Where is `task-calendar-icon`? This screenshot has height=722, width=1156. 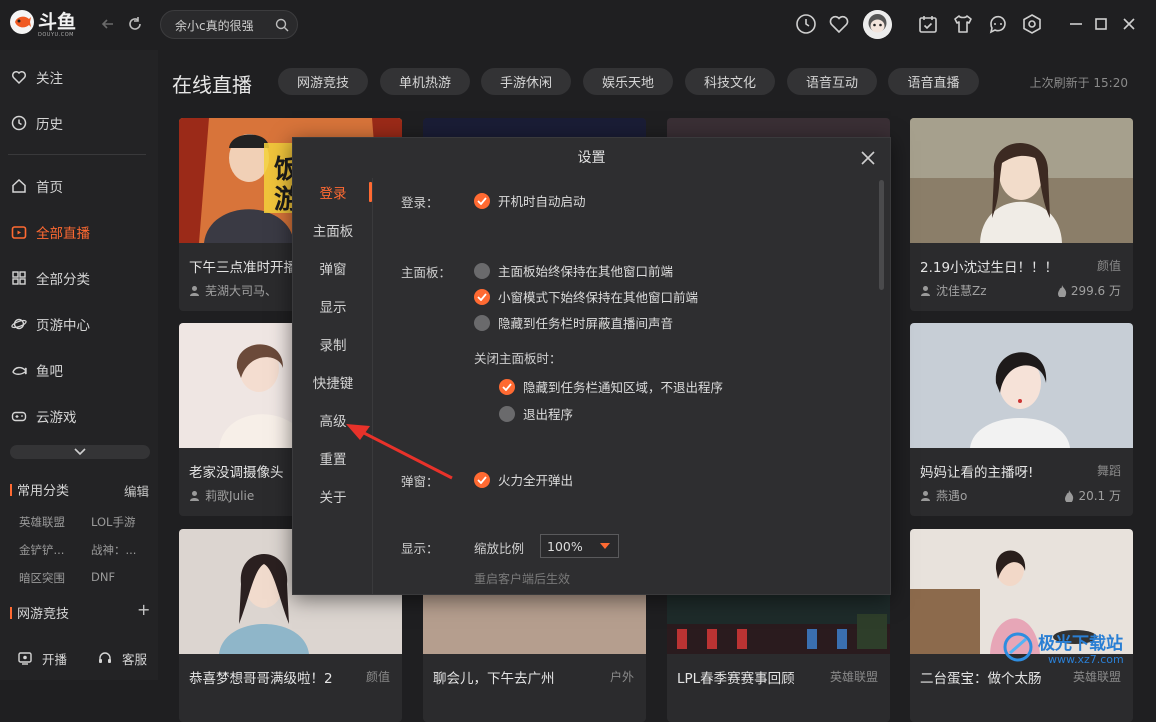 task-calendar-icon is located at coordinates (928, 24).